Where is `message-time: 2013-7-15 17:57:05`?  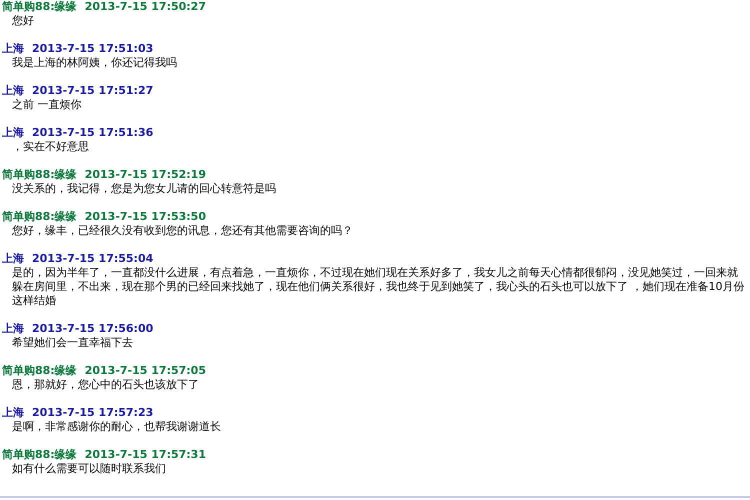 message-time: 2013-7-15 17:57:05 is located at coordinates (145, 371).